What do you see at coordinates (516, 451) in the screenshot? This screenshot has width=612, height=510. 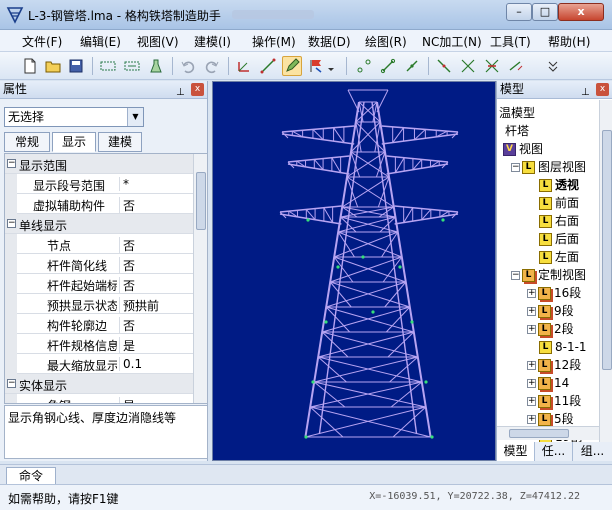 I see `tab-model: 模型` at bounding box center [516, 451].